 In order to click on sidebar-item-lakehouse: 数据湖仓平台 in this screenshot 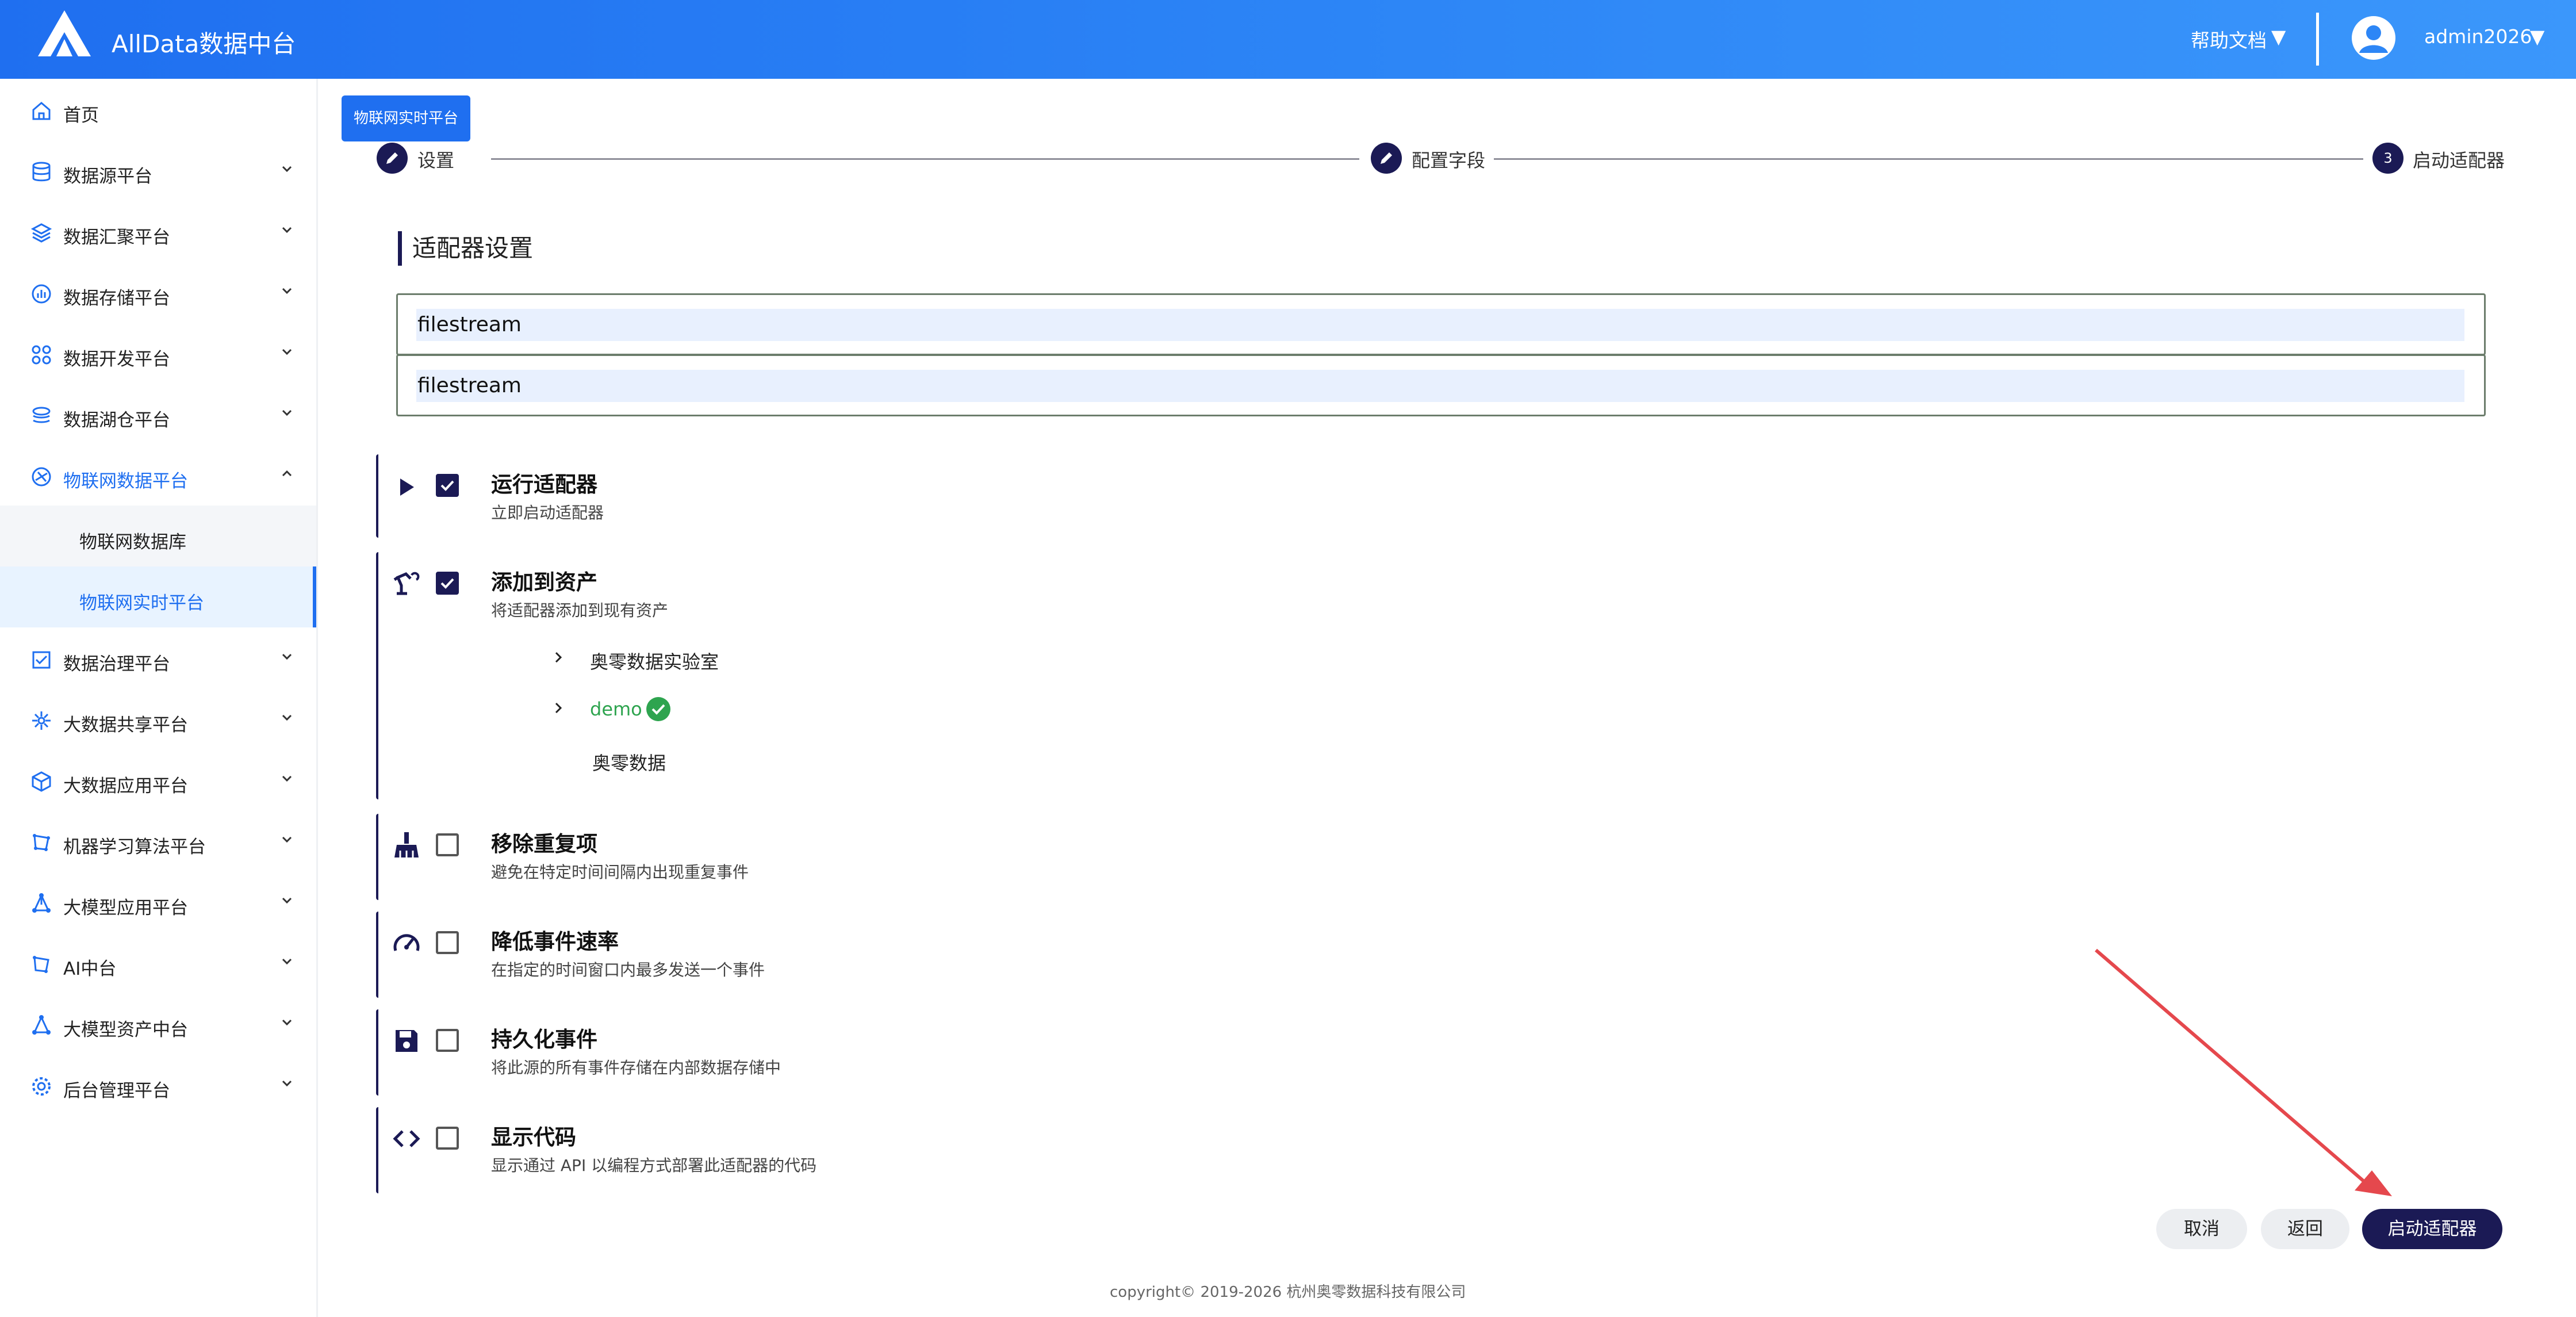, I will do `click(158, 414)`.